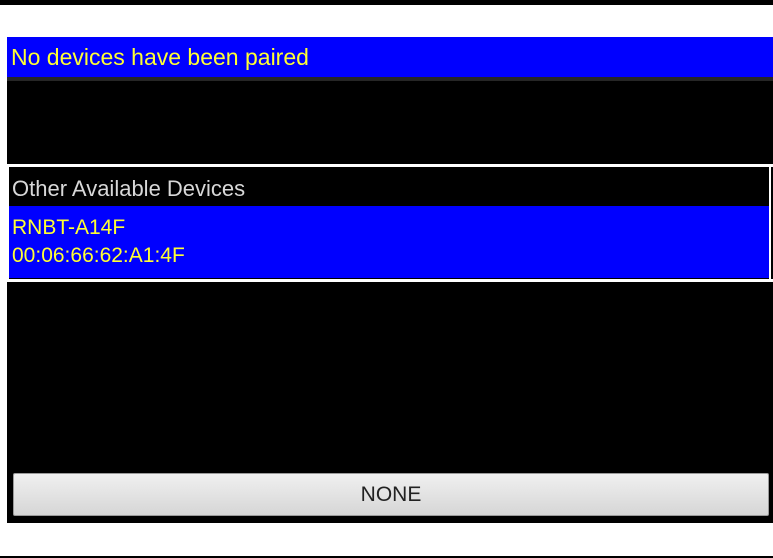  I want to click on paired-devices-header: No devices have been paired, so click(390, 57).